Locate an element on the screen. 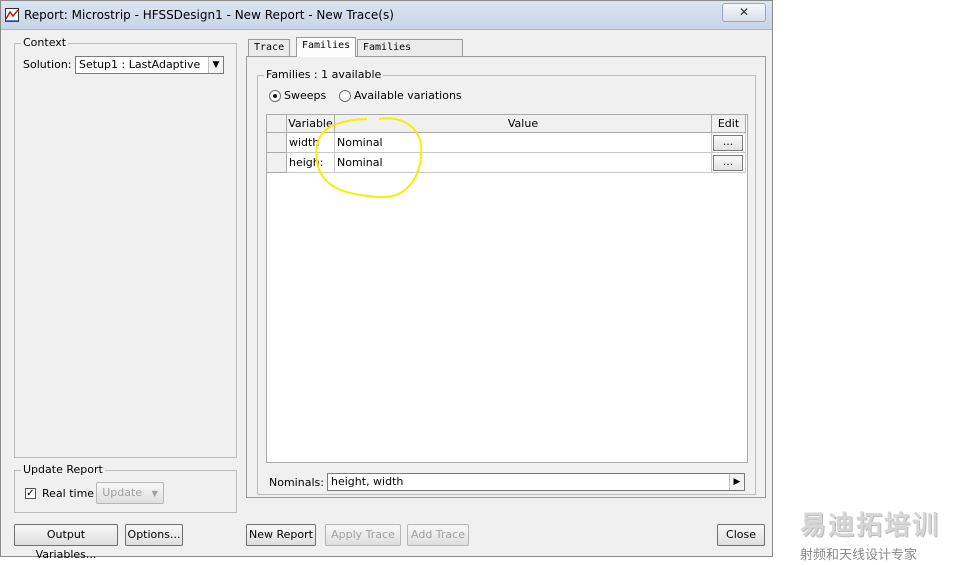 The width and height of the screenshot is (960, 565). solution-select-value: Setup1 : LastAdaptive is located at coordinates (140, 64).